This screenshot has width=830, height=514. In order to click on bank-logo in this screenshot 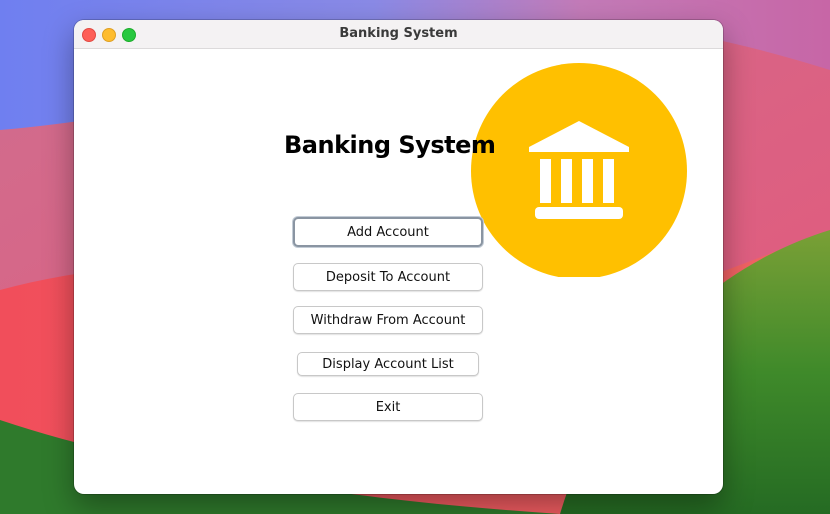, I will do `click(579, 170)`.